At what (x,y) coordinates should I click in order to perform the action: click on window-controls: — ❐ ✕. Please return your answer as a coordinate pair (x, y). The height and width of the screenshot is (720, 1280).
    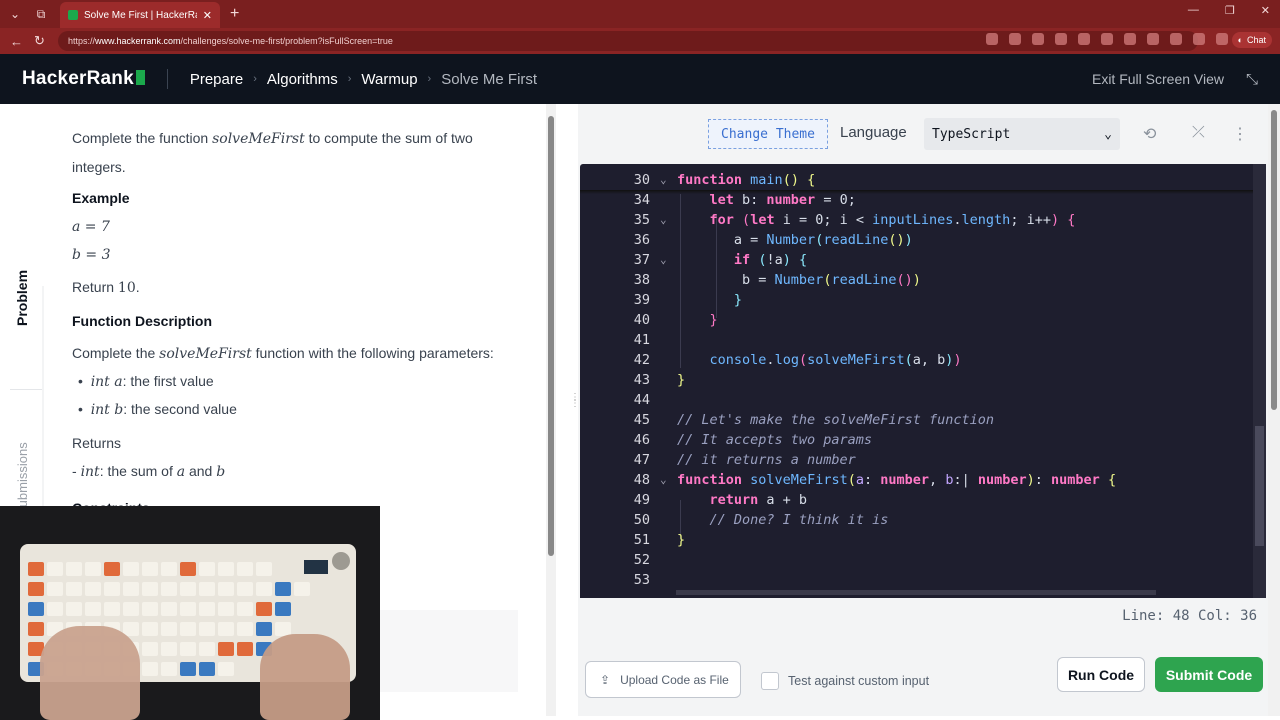
    Looking at the image, I should click on (1229, 10).